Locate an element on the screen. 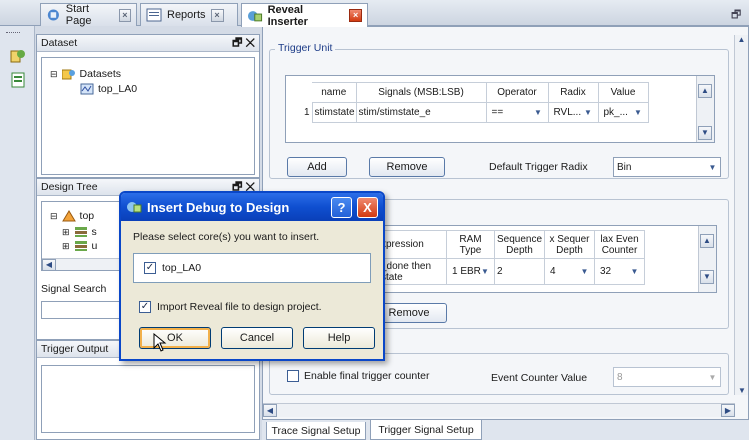 The width and height of the screenshot is (749, 440). operator-cell: == ▼ is located at coordinates (517, 112).